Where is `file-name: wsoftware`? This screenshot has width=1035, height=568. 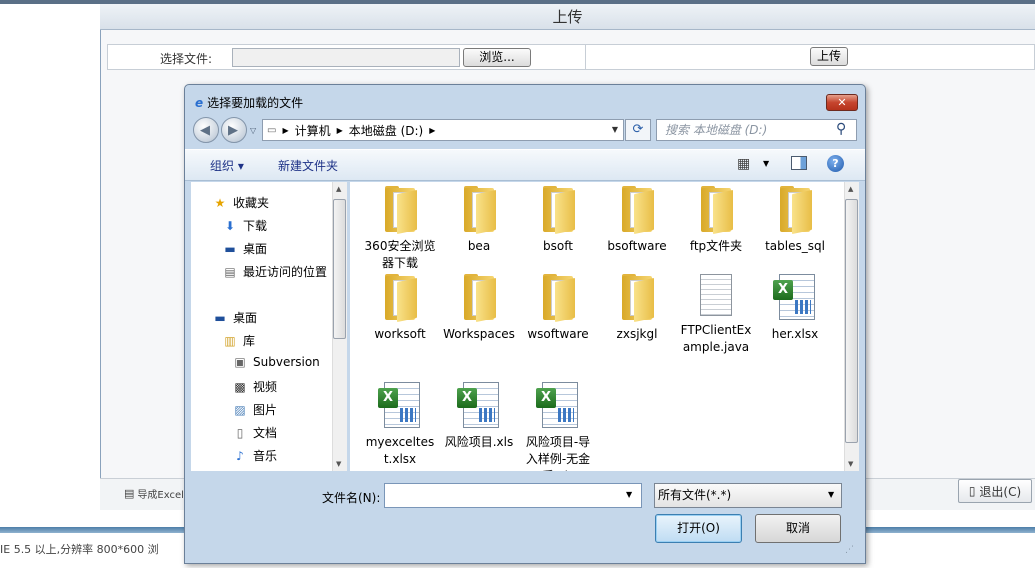
file-name: wsoftware is located at coordinates (558, 334).